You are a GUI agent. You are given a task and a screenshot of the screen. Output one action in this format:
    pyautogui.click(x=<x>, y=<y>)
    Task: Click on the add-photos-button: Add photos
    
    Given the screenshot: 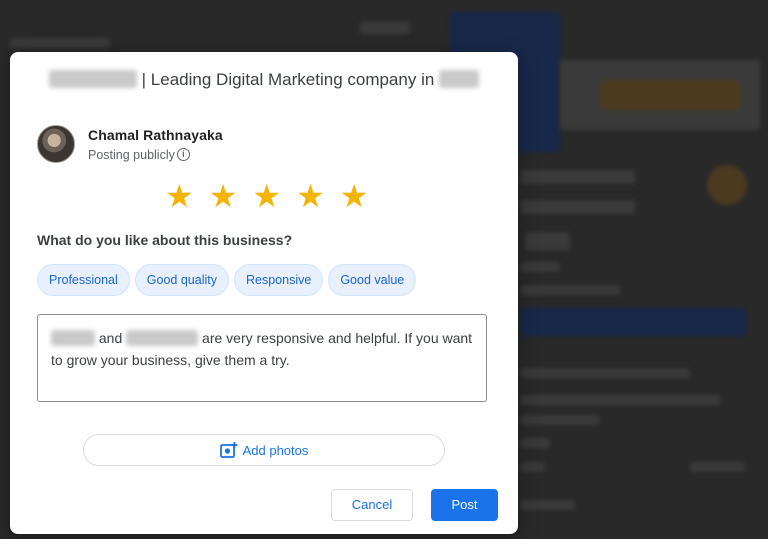 What is the action you would take?
    pyautogui.click(x=264, y=450)
    